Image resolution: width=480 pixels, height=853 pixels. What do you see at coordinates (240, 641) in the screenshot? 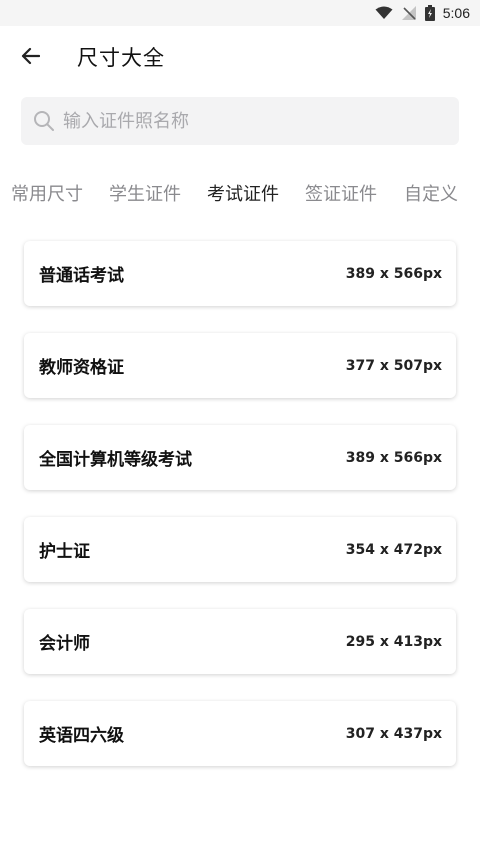
I see `list-item: 会计师 295 x 413px` at bounding box center [240, 641].